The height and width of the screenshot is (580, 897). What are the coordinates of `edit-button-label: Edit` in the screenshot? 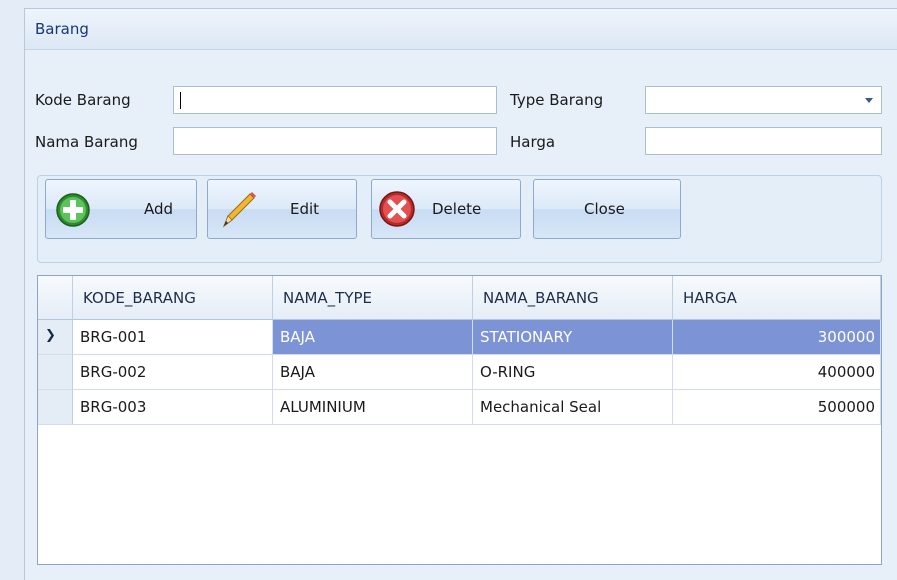 It's located at (305, 209).